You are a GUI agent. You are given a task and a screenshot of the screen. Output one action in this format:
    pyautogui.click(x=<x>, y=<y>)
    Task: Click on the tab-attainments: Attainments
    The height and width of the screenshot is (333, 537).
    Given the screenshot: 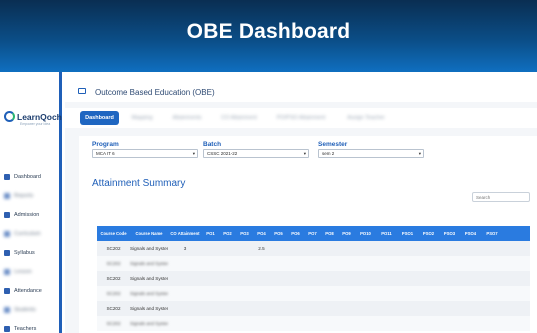 What is the action you would take?
    pyautogui.click(x=187, y=118)
    